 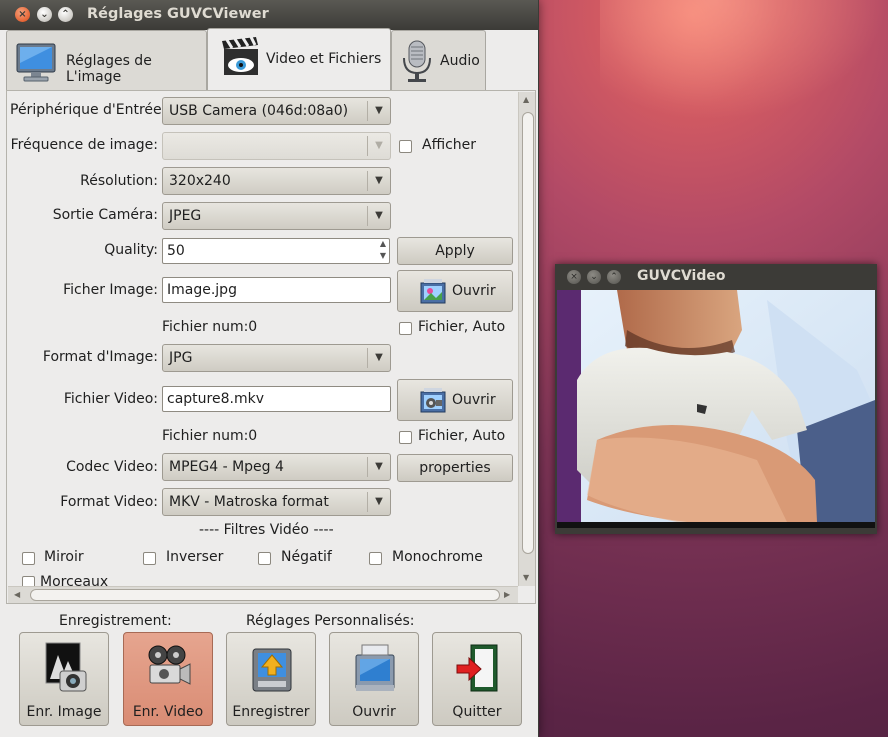 I want to click on quality-spin-input, so click(x=276, y=251).